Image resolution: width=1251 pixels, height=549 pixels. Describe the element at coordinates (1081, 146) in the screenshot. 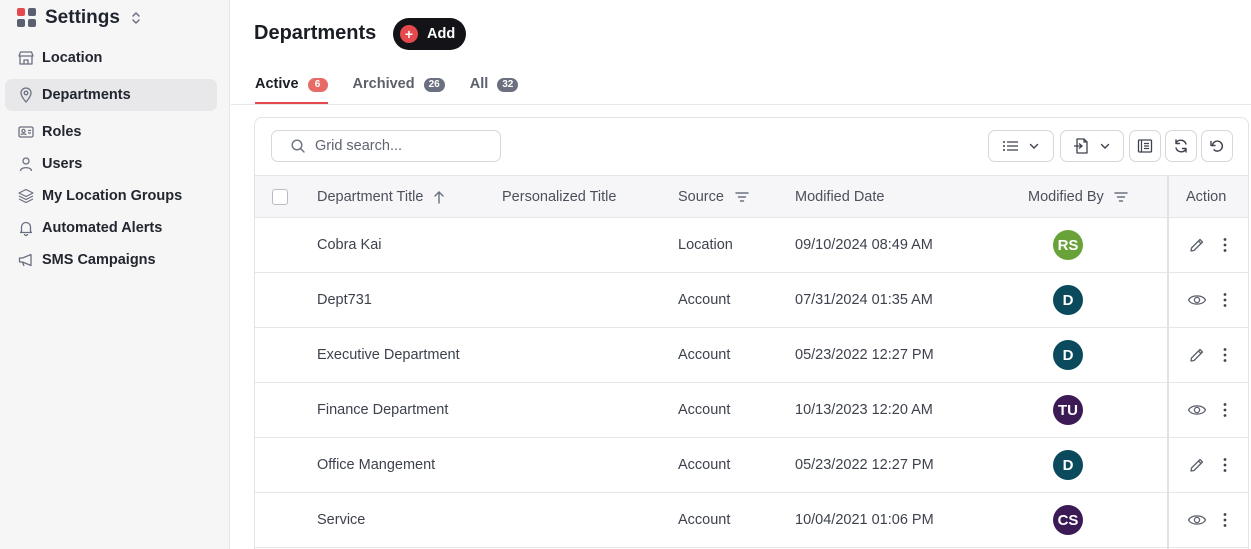

I see `export-file-icon` at that location.